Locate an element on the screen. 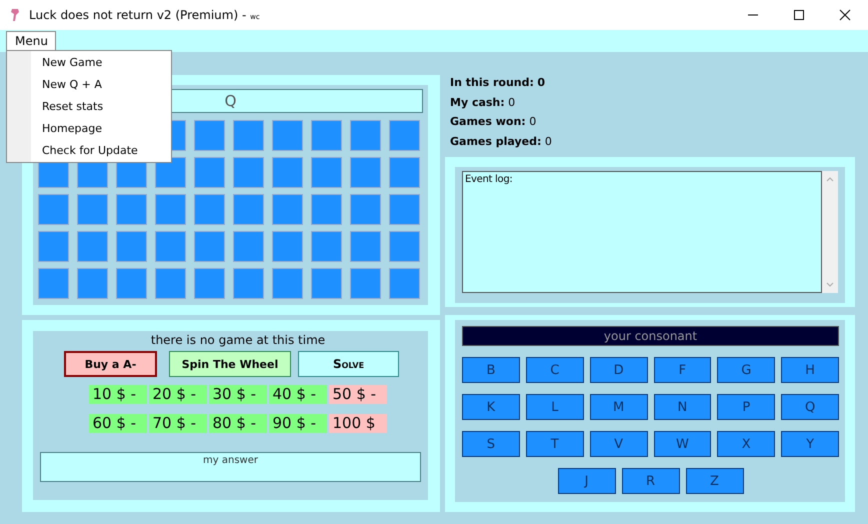  prize-label: 80 $ - is located at coordinates (237, 423).